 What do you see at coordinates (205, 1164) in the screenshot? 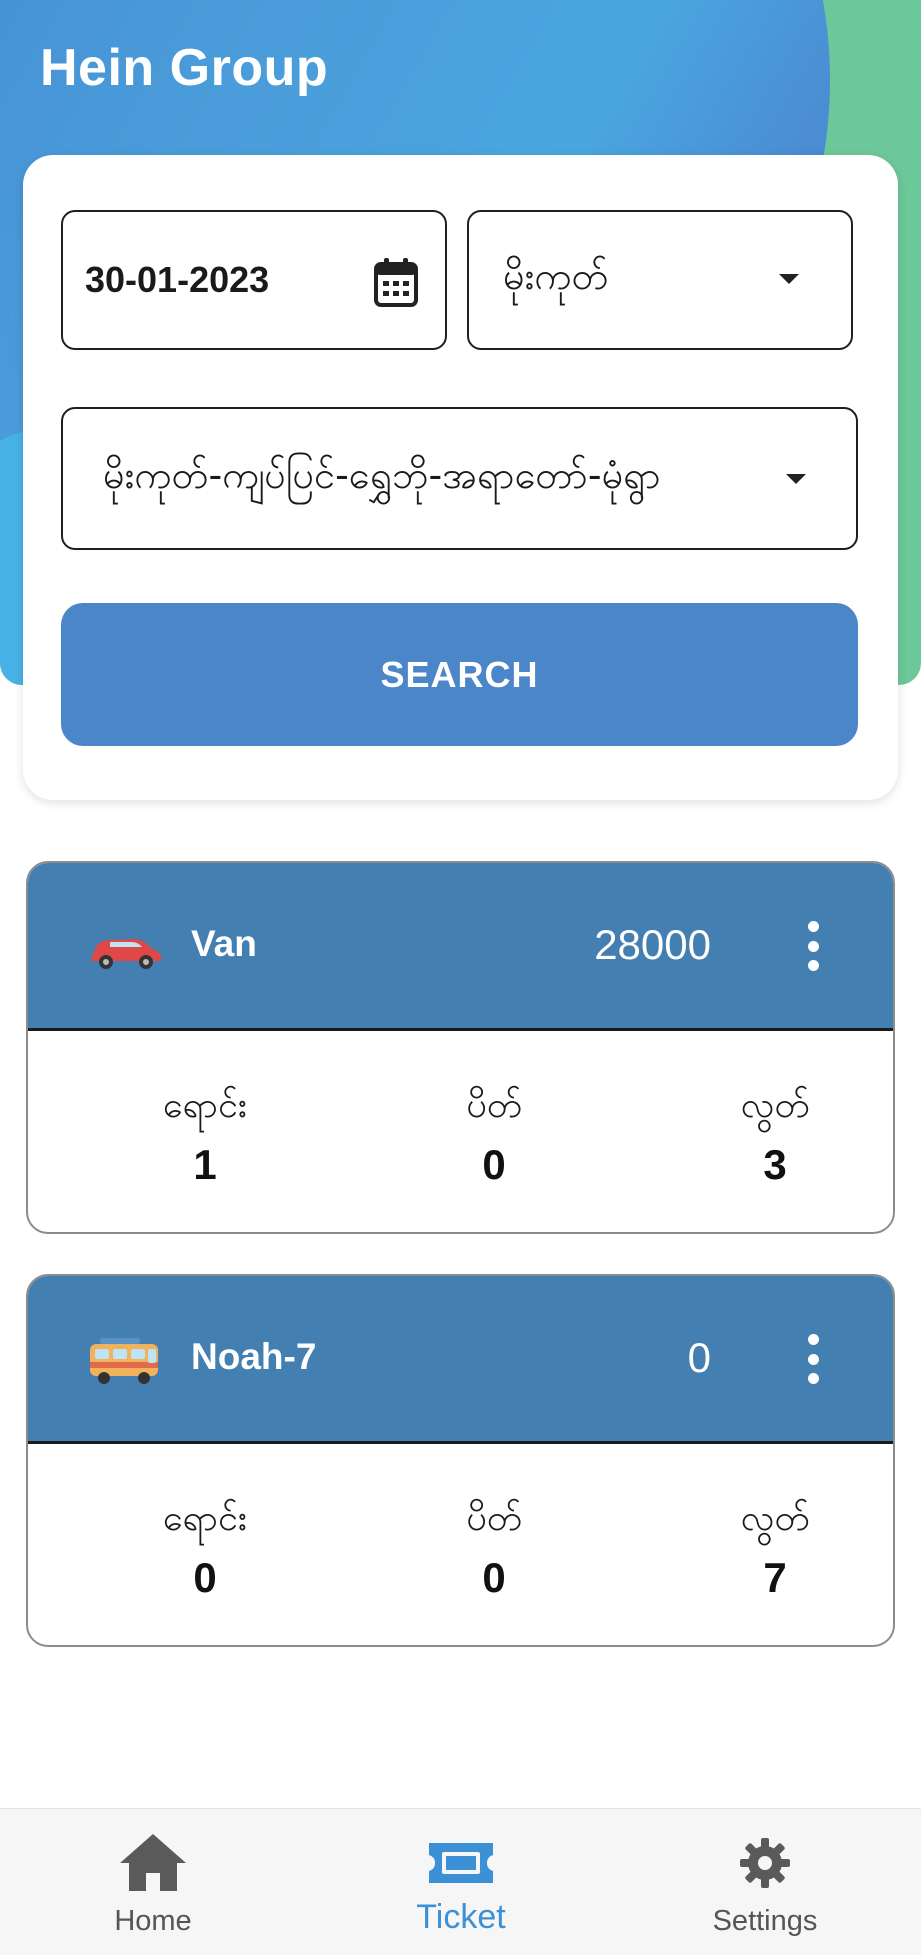
I see `stat-value: 1` at bounding box center [205, 1164].